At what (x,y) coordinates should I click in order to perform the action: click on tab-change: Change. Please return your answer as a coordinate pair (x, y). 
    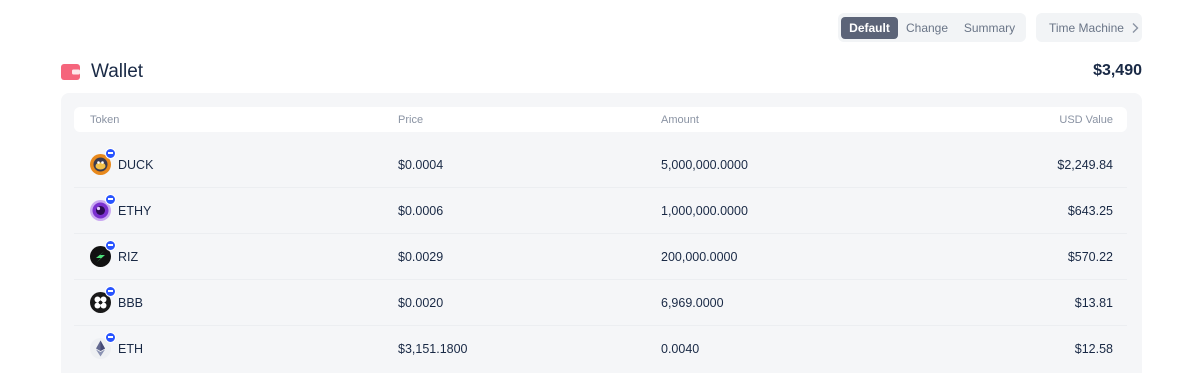
    Looking at the image, I should click on (927, 28).